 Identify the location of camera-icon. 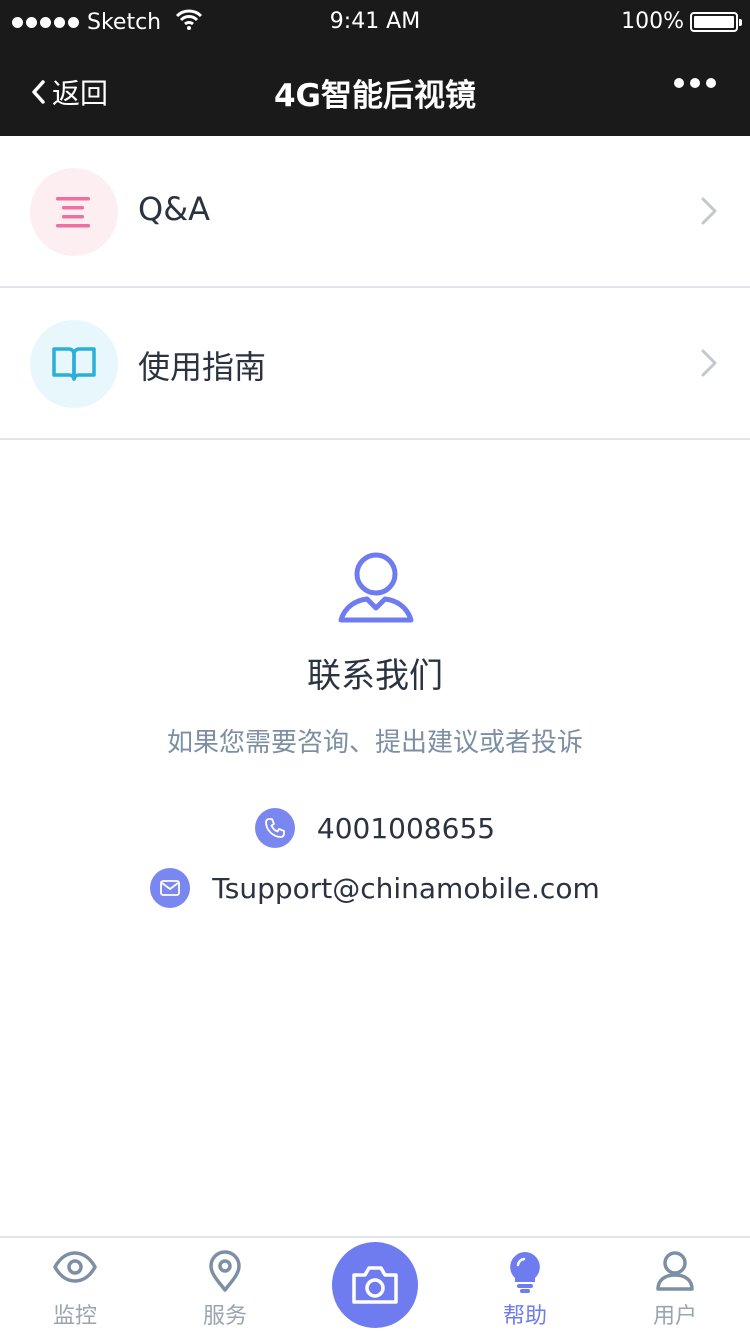
(375, 1285).